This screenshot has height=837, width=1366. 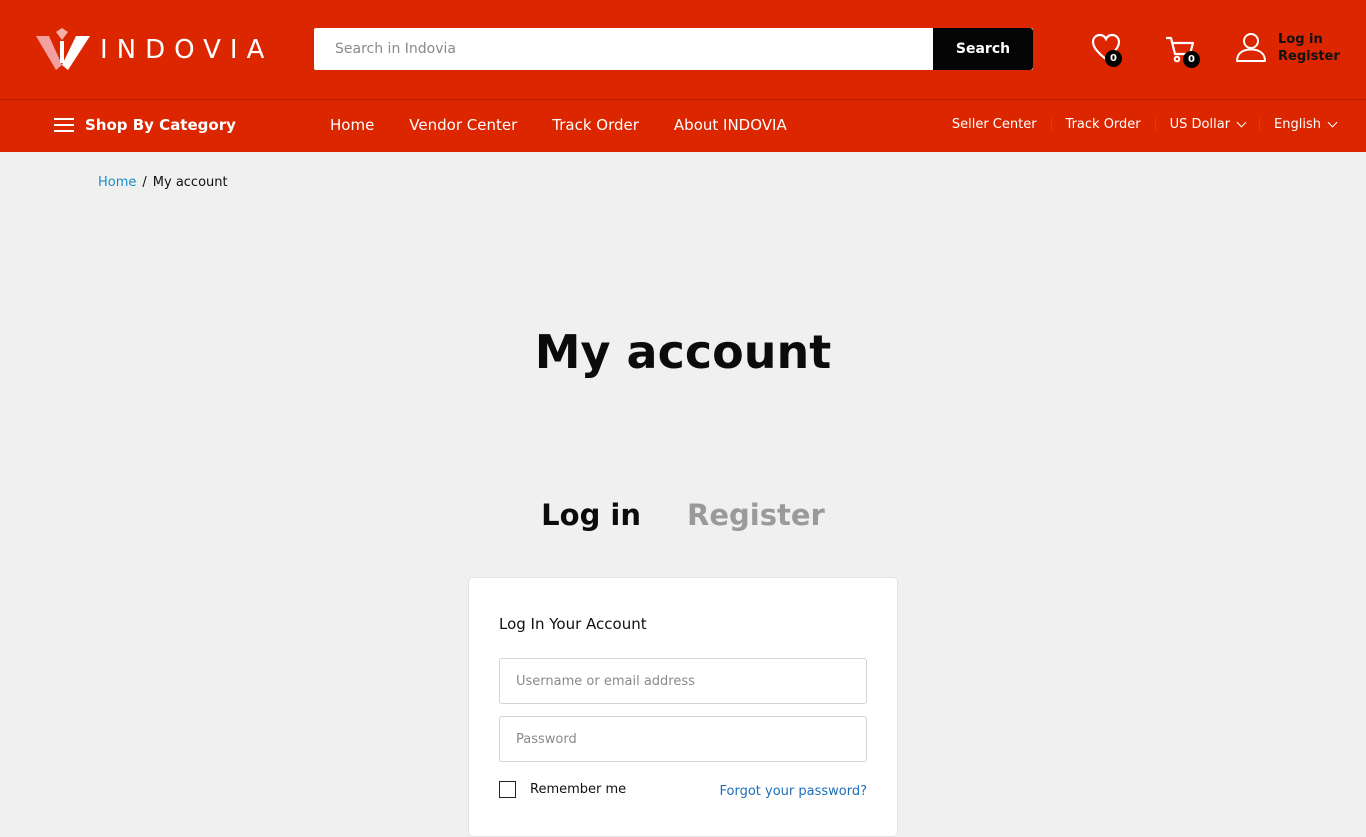 I want to click on account-tabs: Log in Register, so click(x=683, y=515).